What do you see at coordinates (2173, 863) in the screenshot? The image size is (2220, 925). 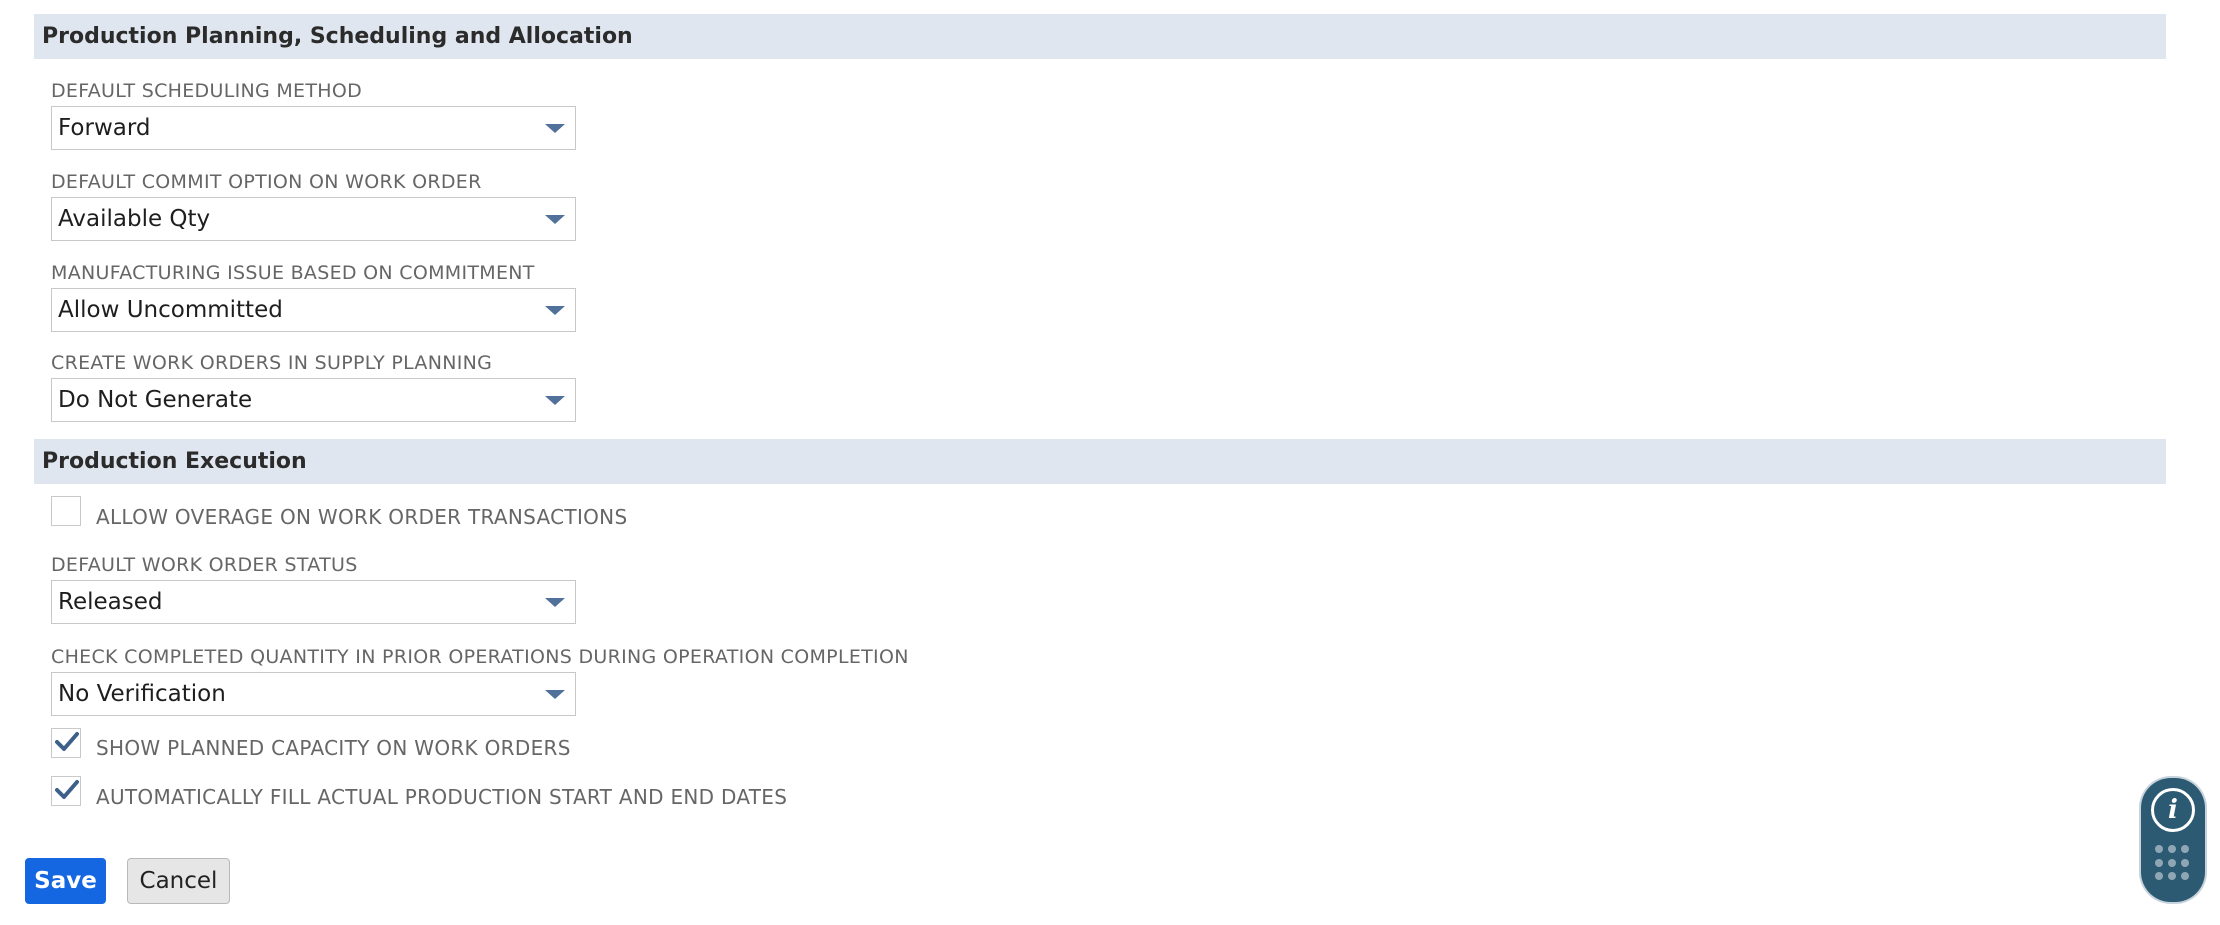 I see `grid-dots-icon` at bounding box center [2173, 863].